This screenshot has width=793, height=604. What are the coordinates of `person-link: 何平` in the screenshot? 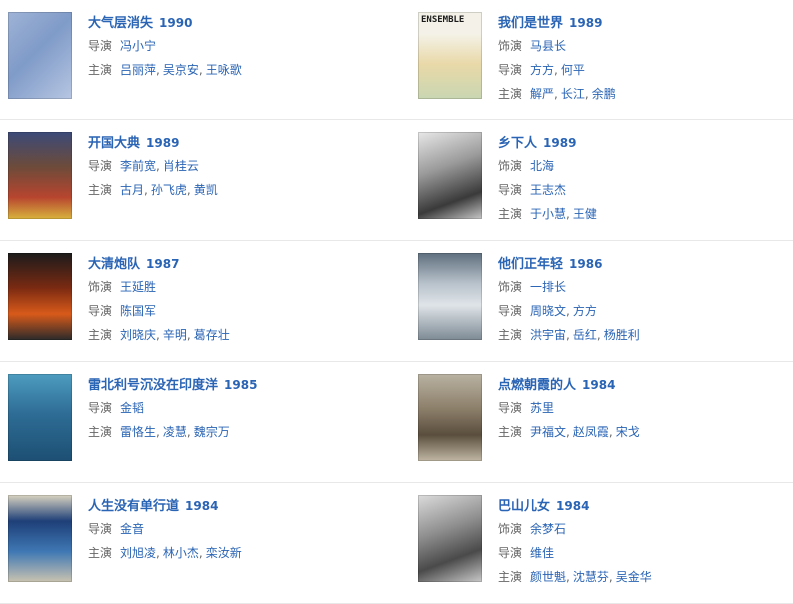 It's located at (573, 70).